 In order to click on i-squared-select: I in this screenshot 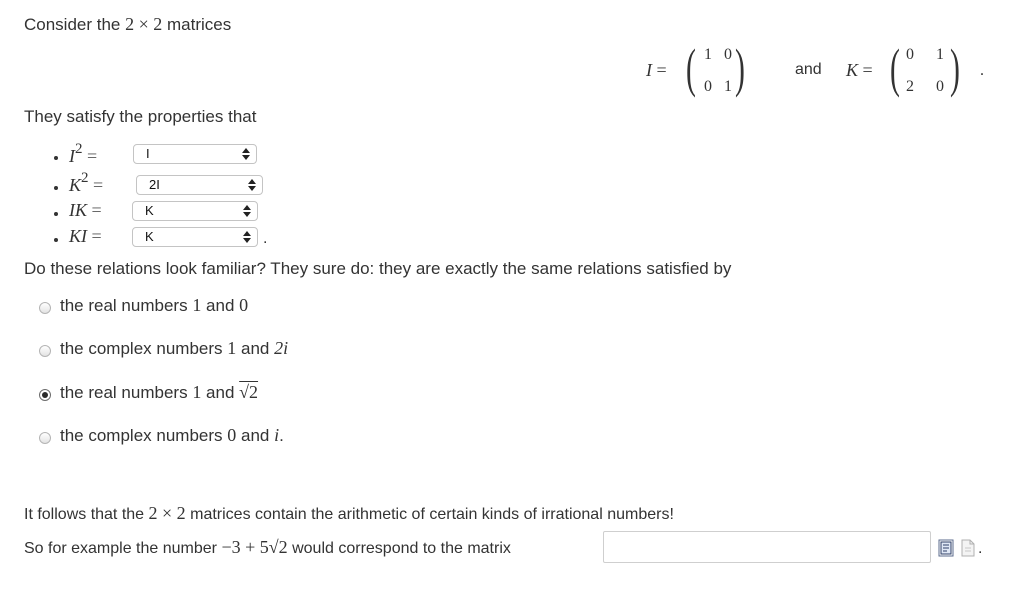, I will do `click(195, 154)`.